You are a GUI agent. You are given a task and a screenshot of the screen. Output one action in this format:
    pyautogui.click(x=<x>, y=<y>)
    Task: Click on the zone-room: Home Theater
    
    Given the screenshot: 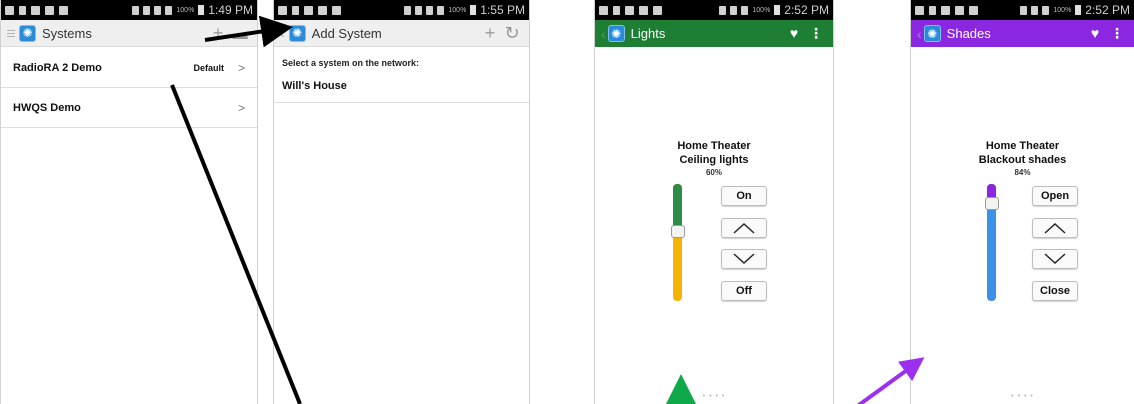 What is the action you would take?
    pyautogui.click(x=714, y=146)
    